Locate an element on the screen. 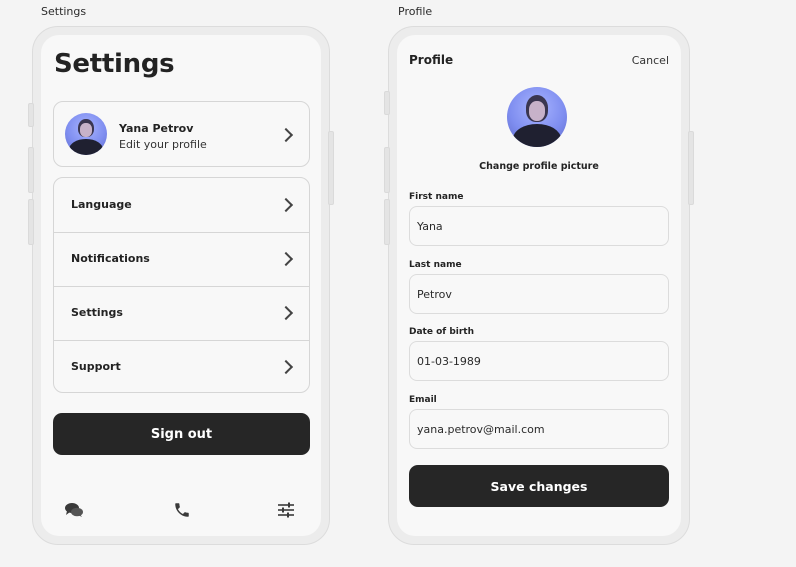  page-title: Profile is located at coordinates (431, 60).